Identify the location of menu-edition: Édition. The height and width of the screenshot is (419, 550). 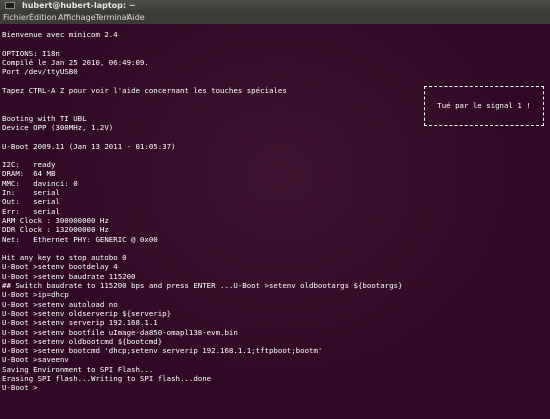
(43, 17).